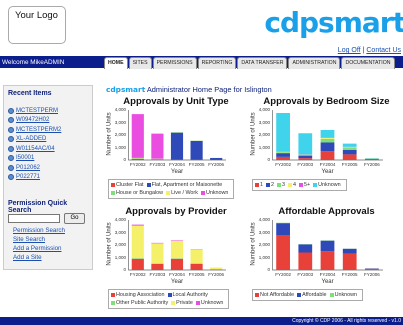  Describe the element at coordinates (37, 248) in the screenshot. I see `add-permission-link: Add a Permission` at that location.